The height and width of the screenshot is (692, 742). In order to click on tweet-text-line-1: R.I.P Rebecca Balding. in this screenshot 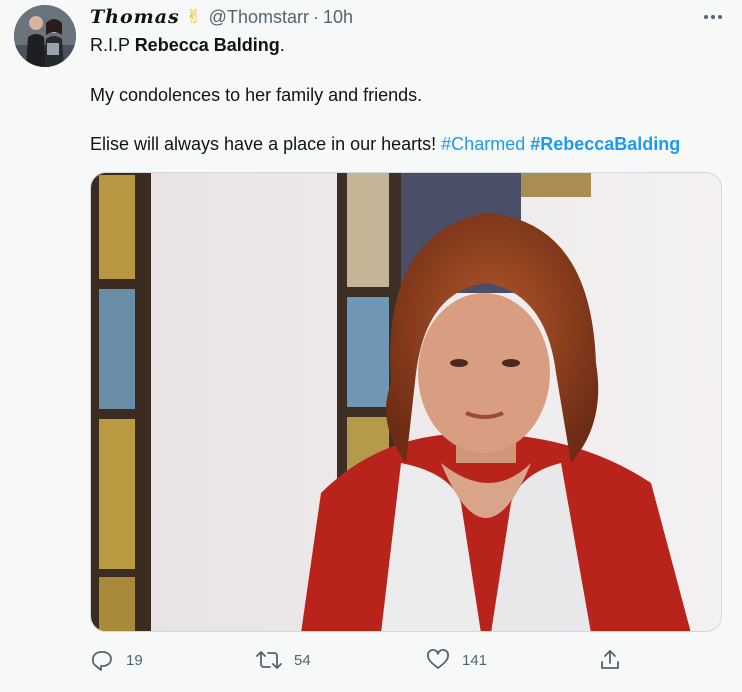, I will do `click(187, 45)`.